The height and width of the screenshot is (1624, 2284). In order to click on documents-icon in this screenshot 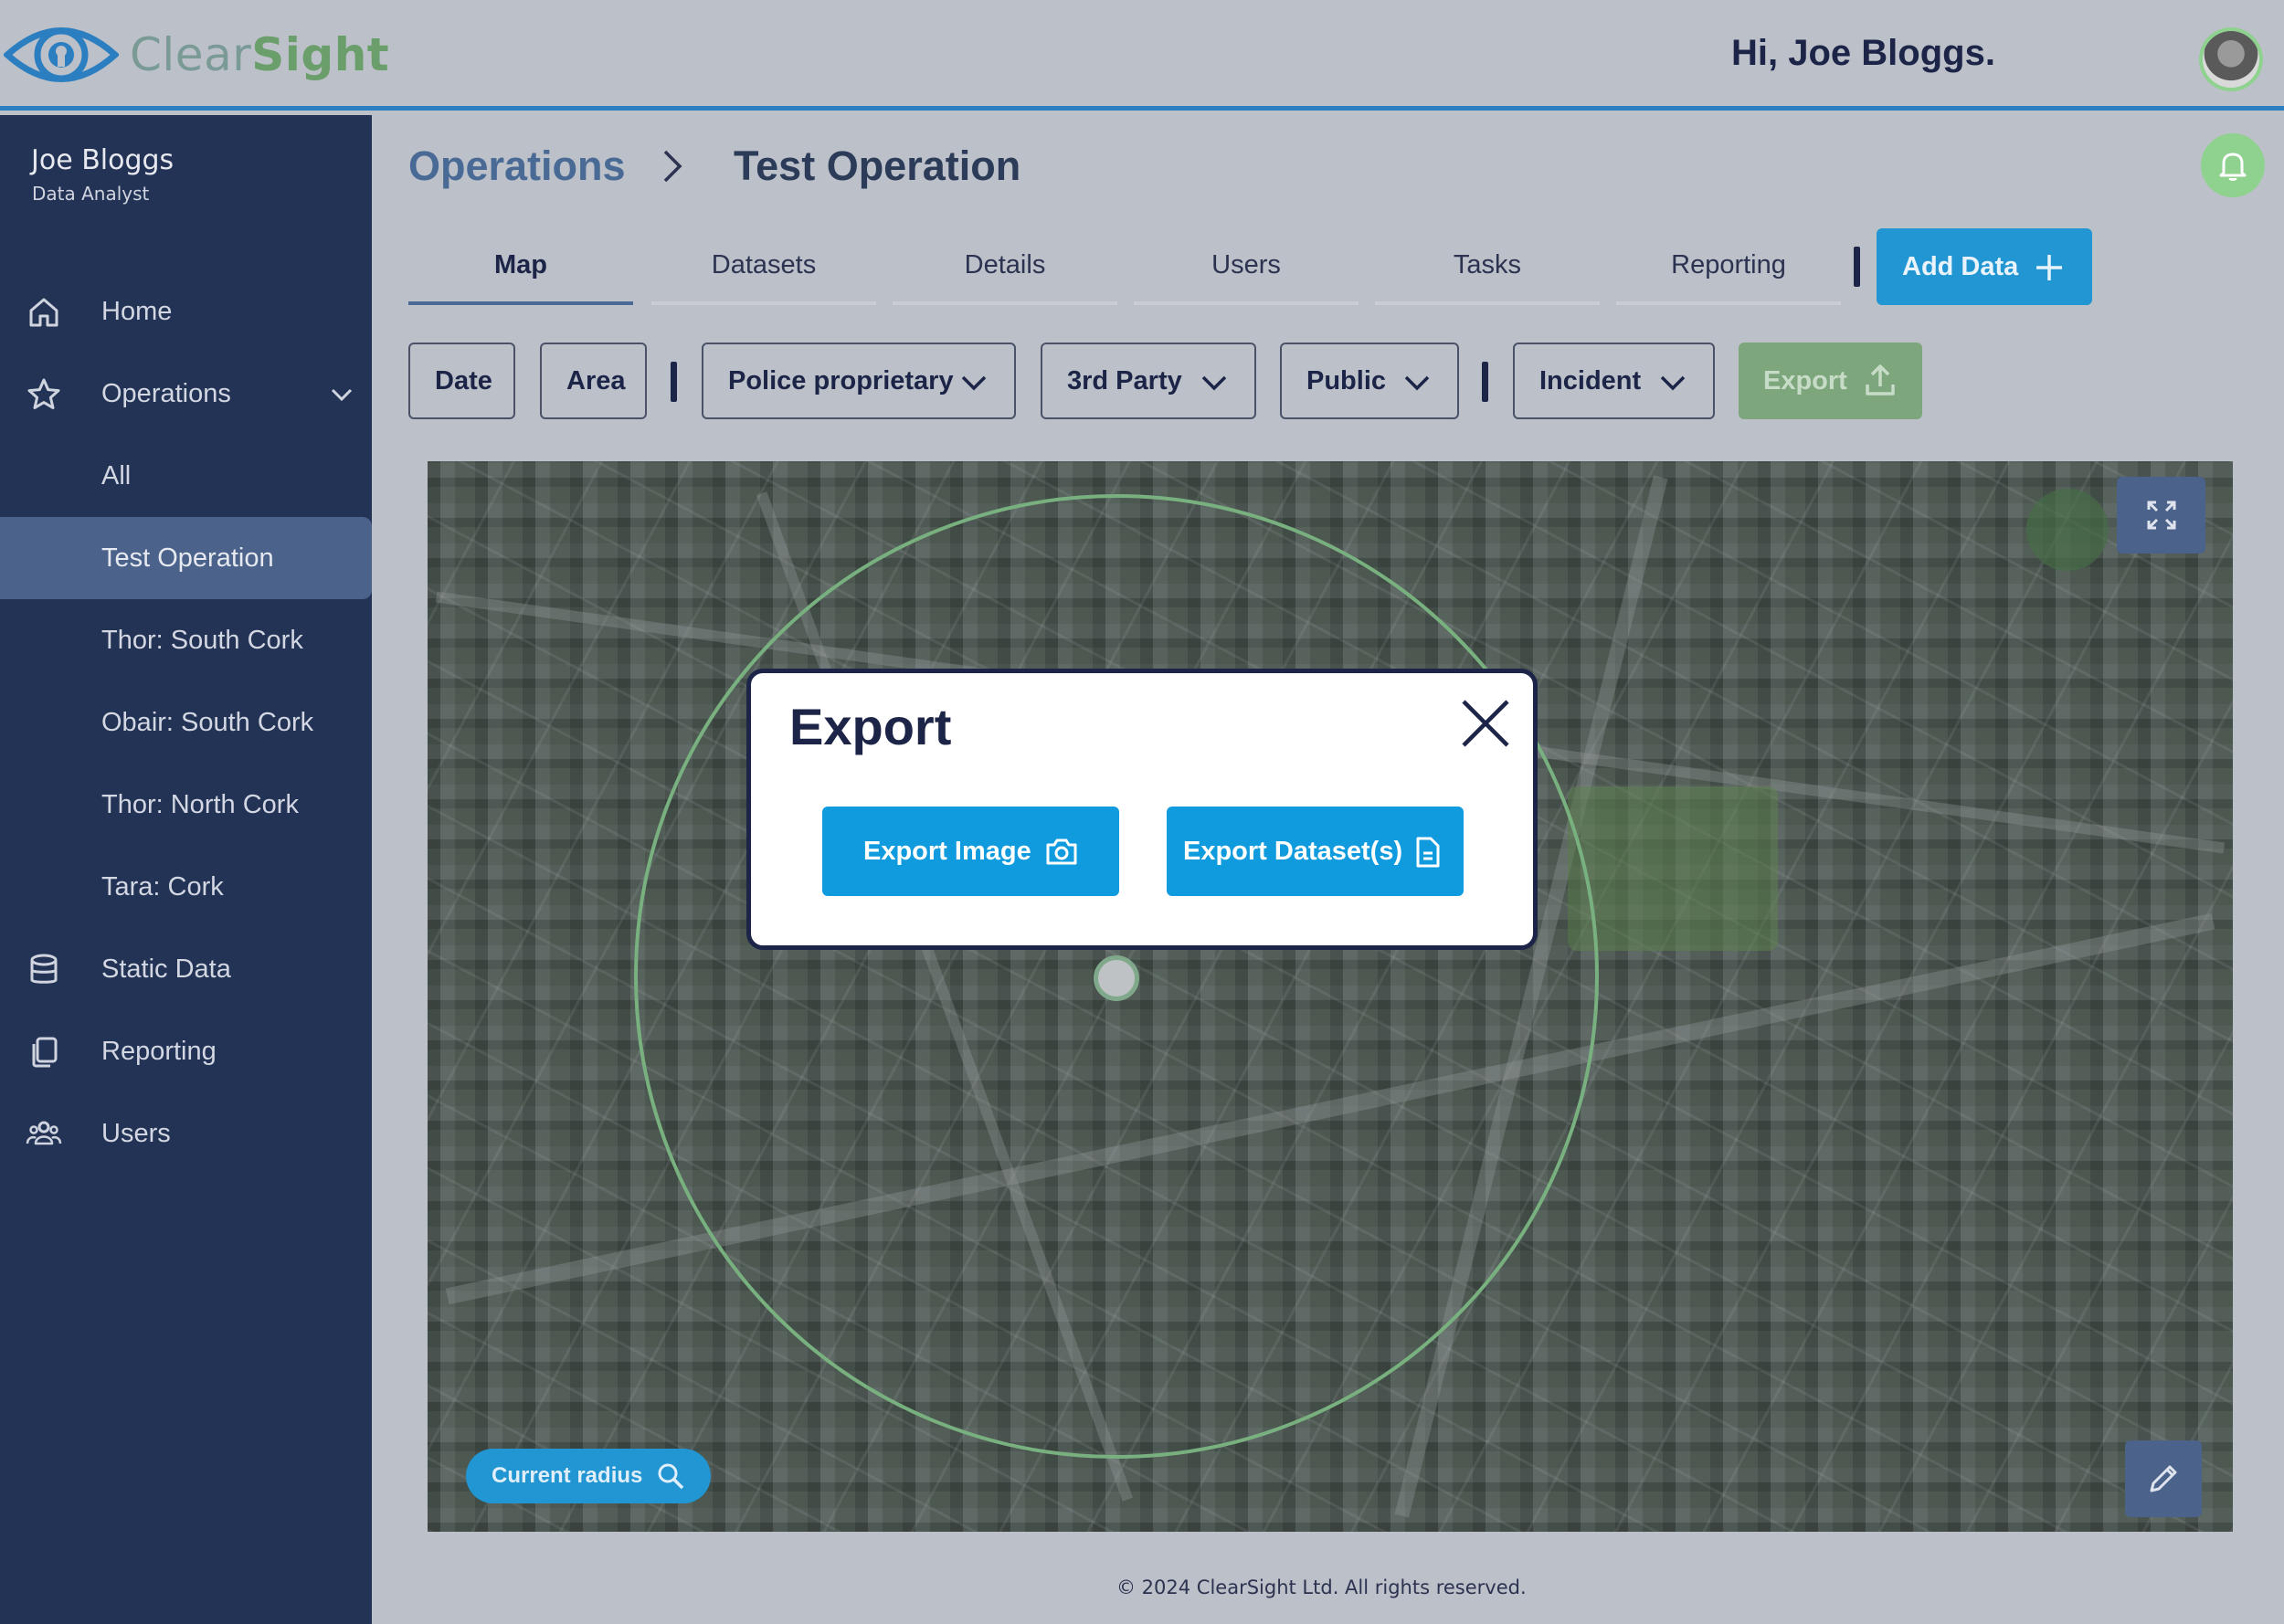, I will do `click(45, 1052)`.